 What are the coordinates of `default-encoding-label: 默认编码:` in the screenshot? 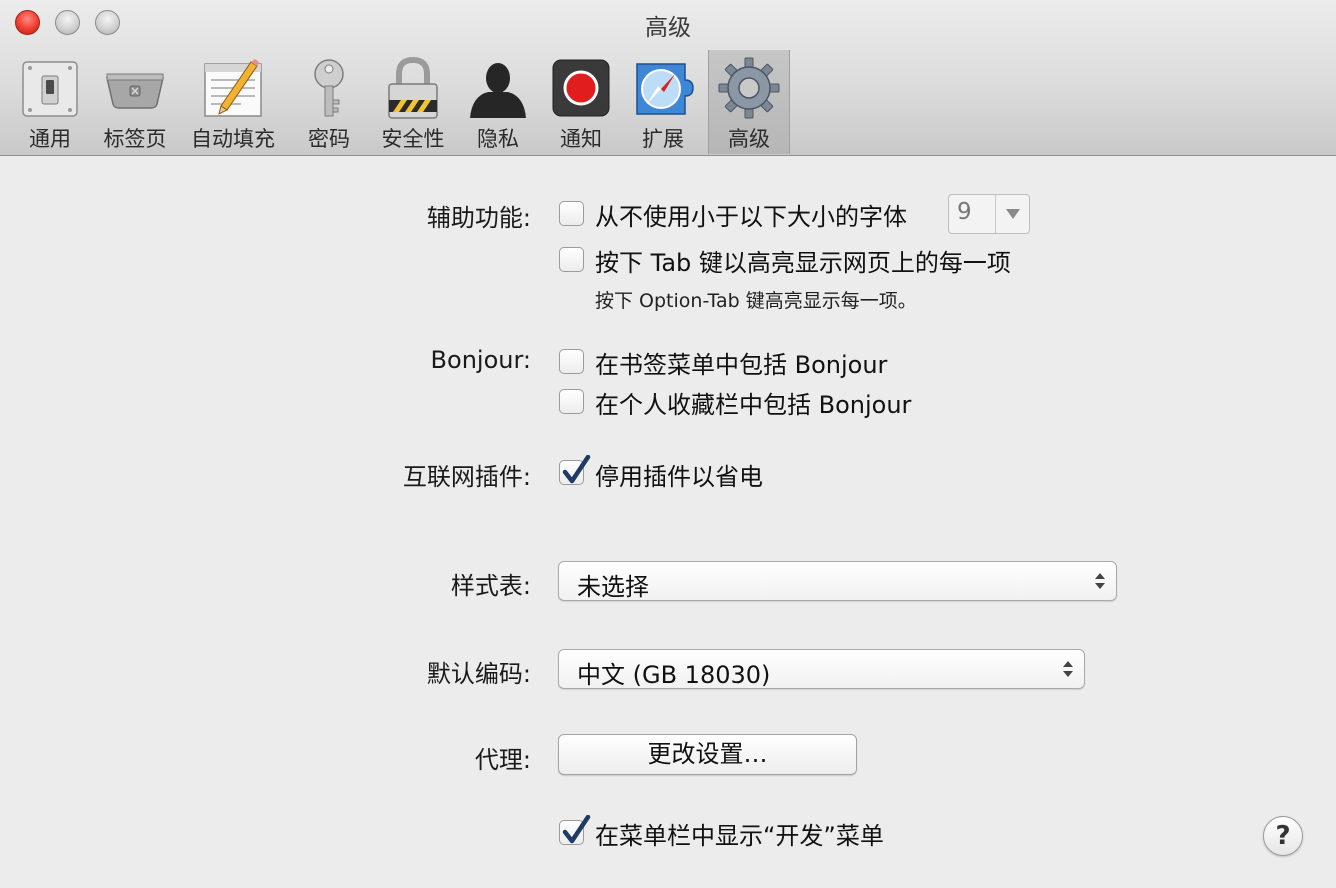 It's located at (478, 674).